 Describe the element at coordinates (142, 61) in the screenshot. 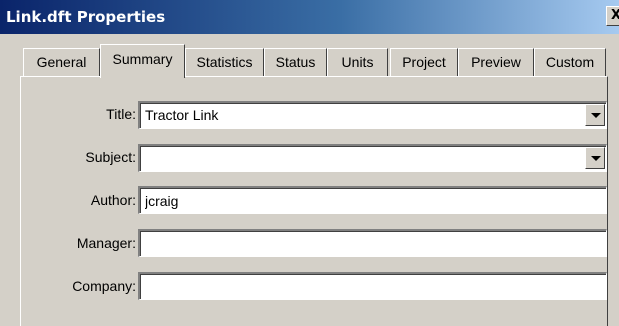

I see `tab-summary: Summary` at that location.